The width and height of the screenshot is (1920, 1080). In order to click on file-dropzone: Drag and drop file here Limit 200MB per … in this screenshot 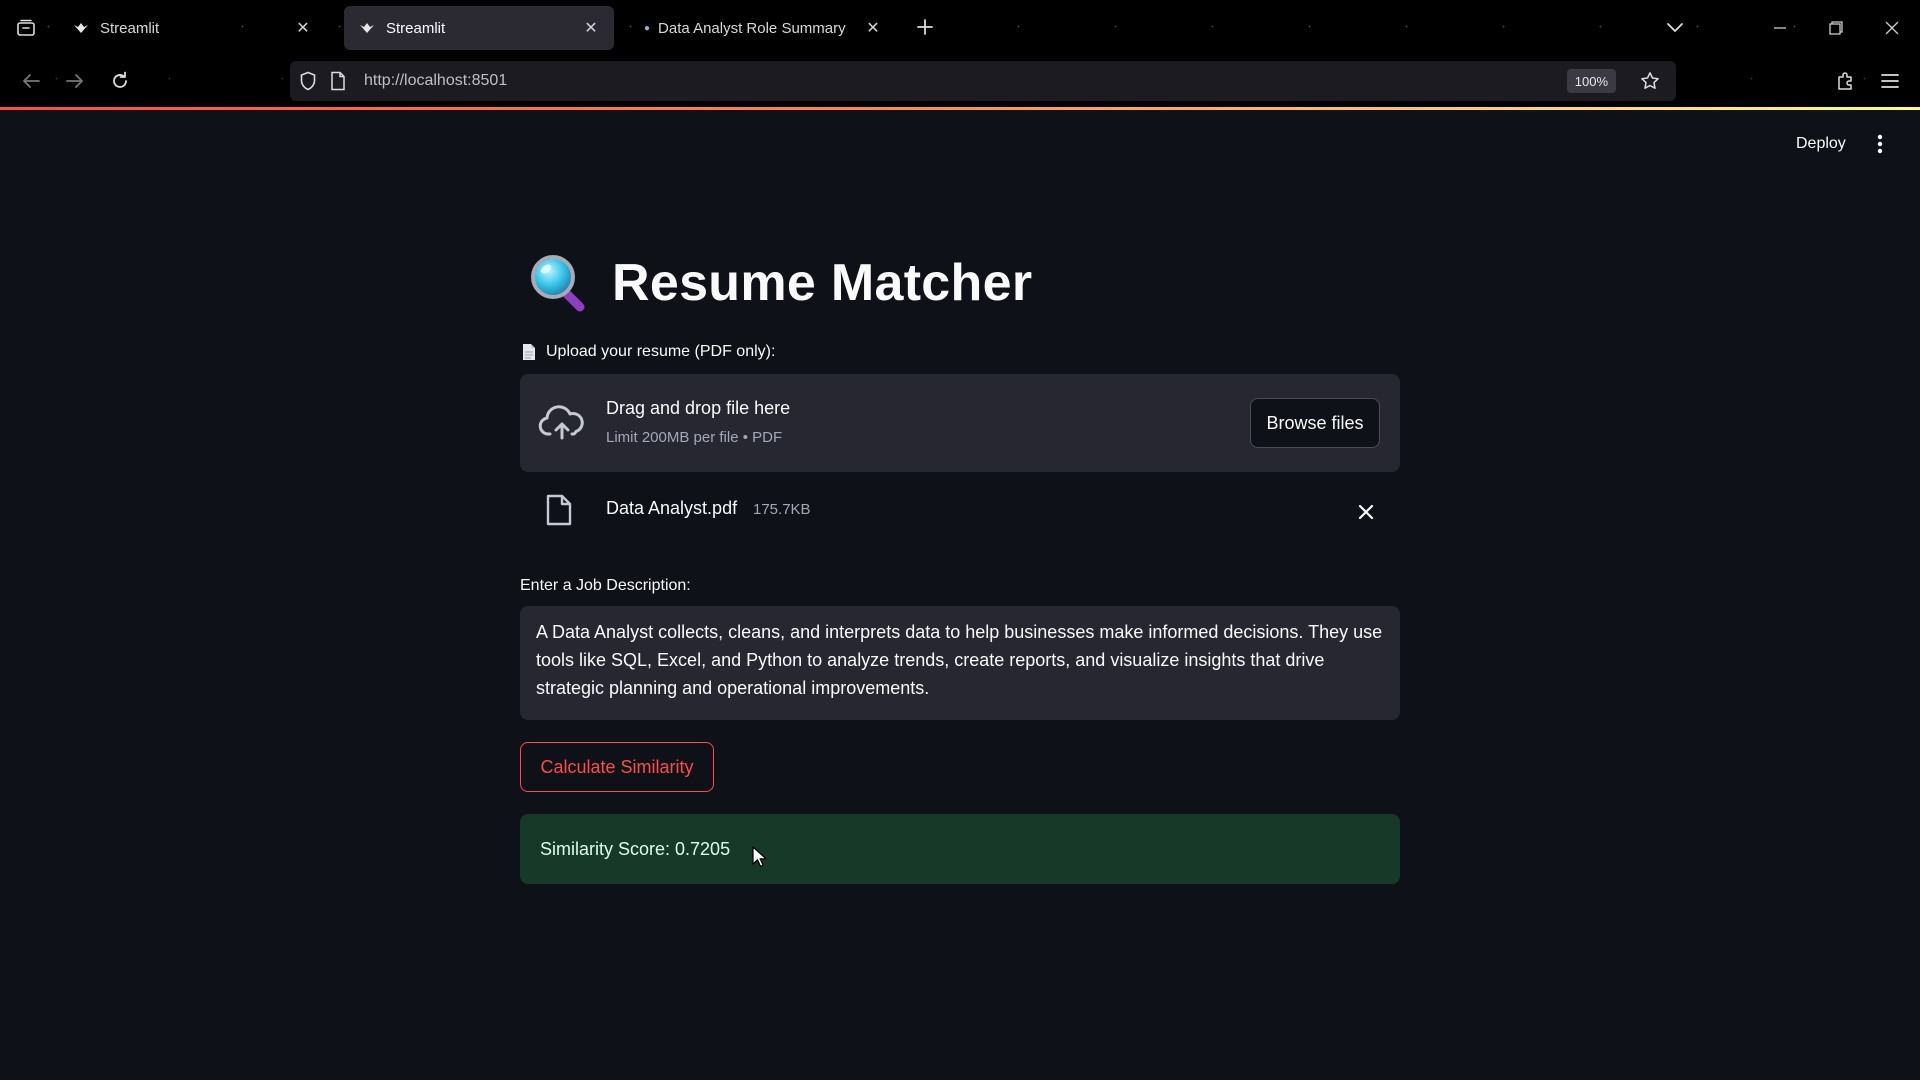, I will do `click(960, 423)`.